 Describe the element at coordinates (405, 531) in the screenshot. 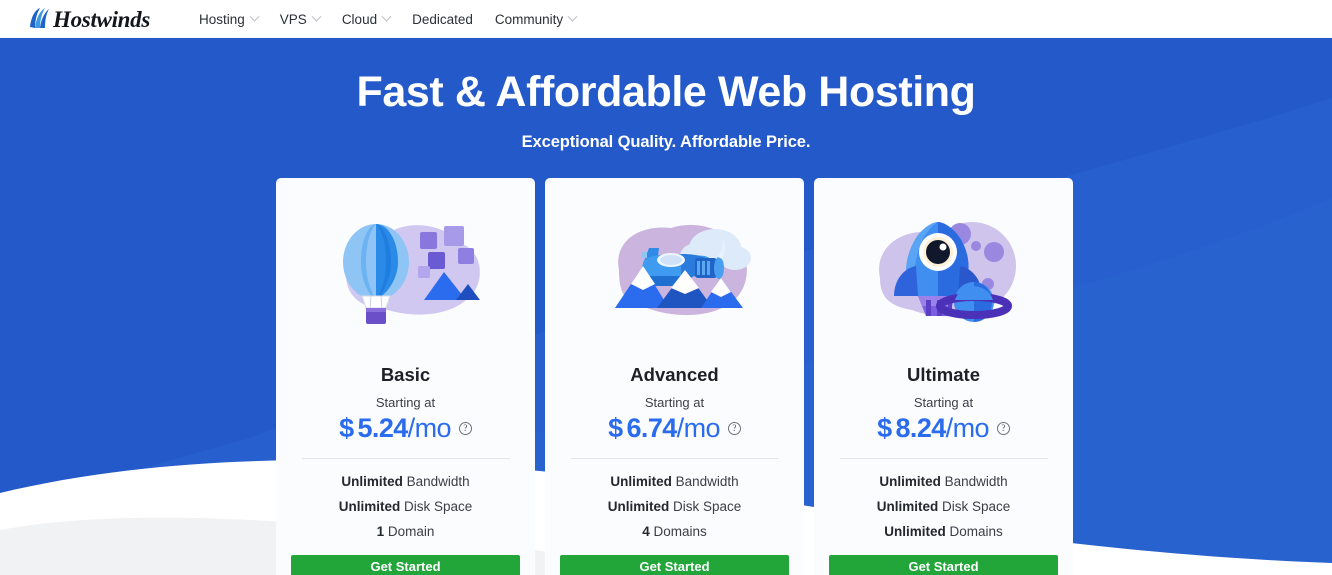

I see `feature-item: 1 Domain` at that location.